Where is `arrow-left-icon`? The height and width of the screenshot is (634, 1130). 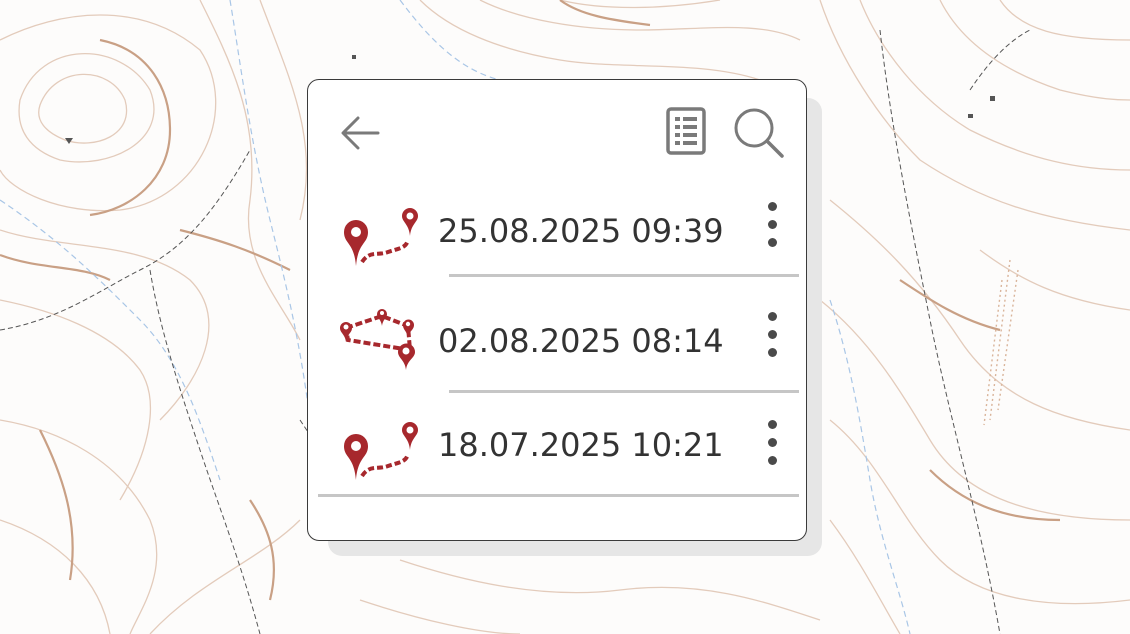 arrow-left-icon is located at coordinates (360, 133).